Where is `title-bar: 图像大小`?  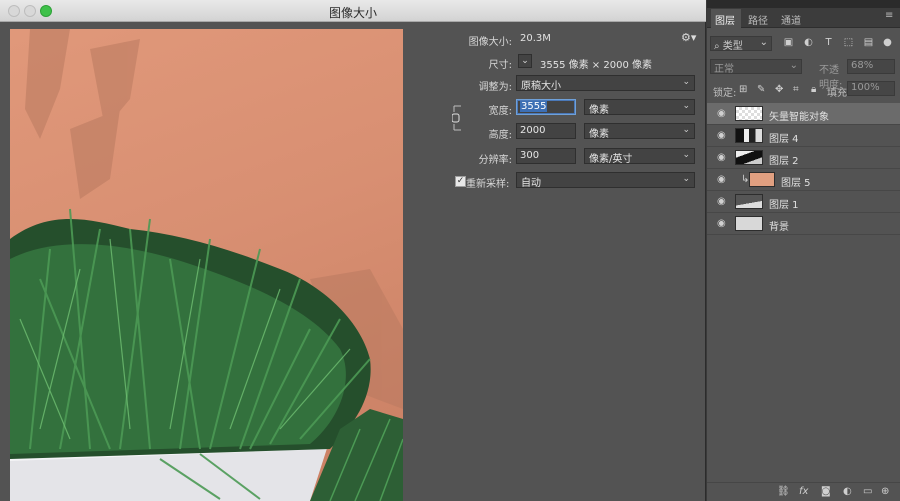
title-bar: 图像大小 is located at coordinates (353, 11).